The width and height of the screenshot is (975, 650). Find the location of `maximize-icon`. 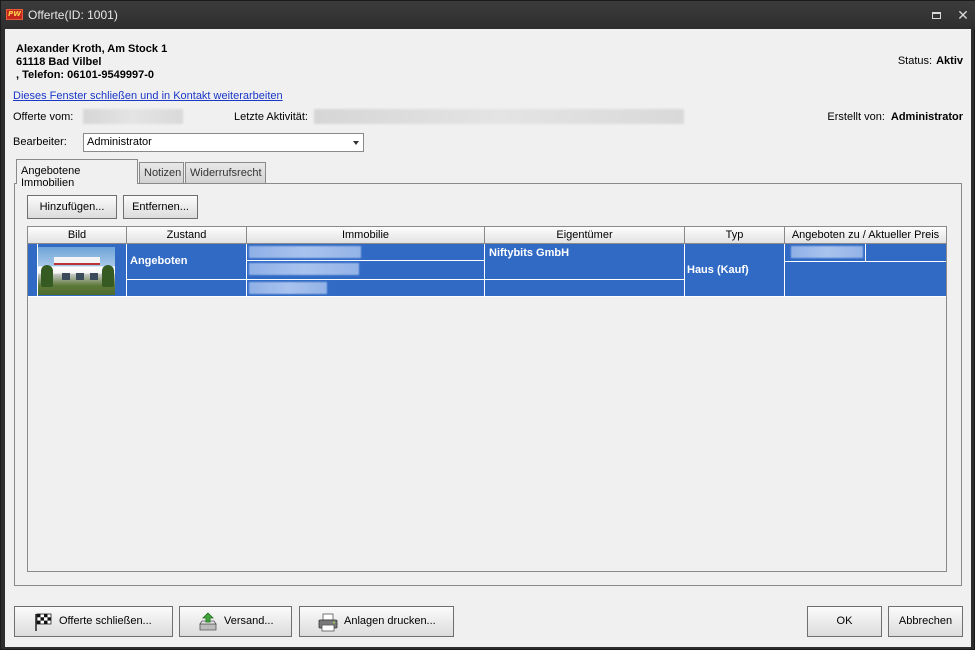

maximize-icon is located at coordinates (936, 15).